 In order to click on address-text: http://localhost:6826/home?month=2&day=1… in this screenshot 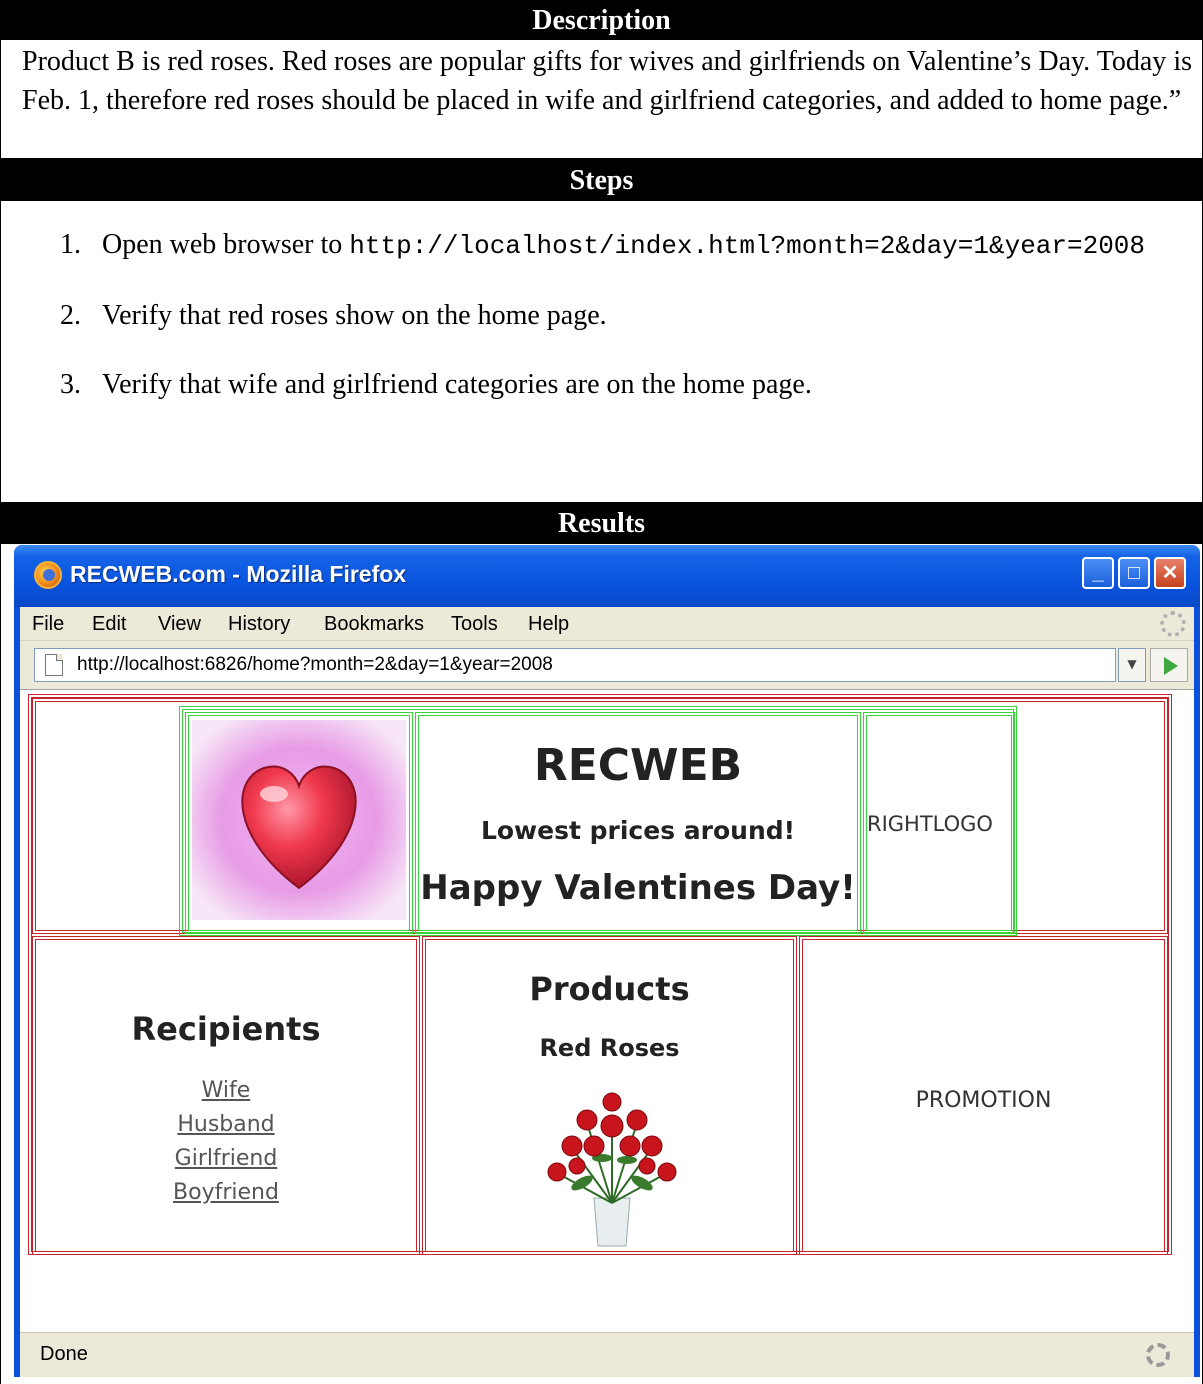, I will do `click(315, 664)`.